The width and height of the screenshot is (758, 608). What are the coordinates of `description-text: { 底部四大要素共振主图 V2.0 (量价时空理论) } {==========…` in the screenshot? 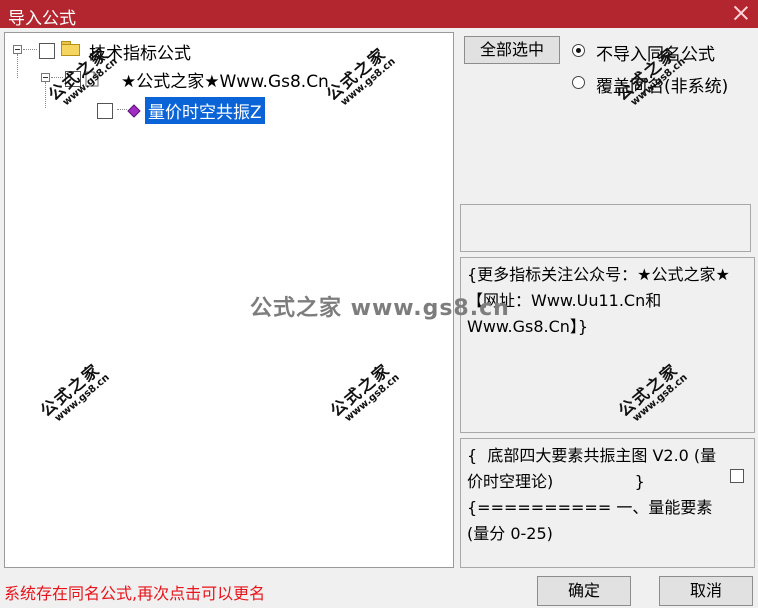 It's located at (592, 494).